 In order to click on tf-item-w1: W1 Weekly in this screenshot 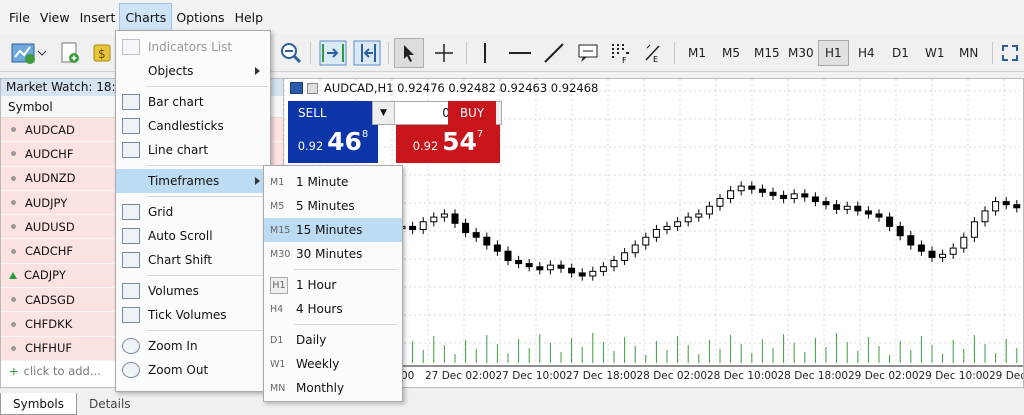, I will do `click(333, 364)`.